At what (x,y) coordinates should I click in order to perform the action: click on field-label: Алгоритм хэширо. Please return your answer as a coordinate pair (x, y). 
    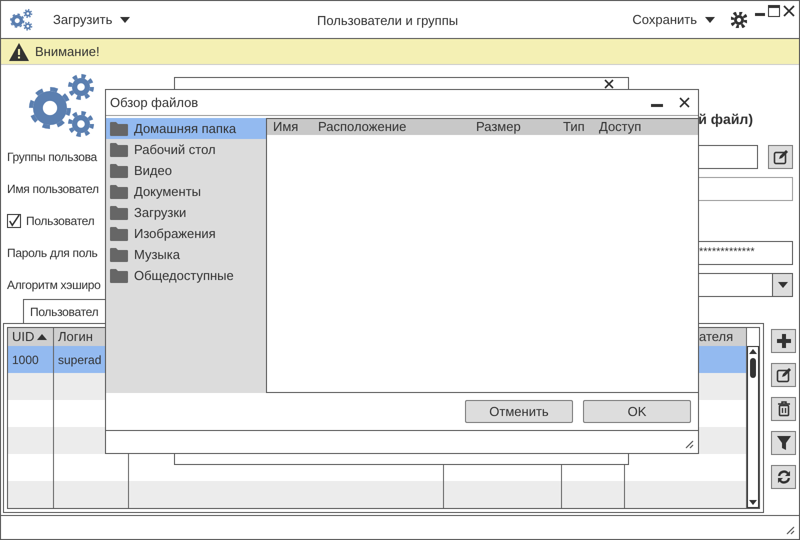
    Looking at the image, I should click on (54, 285).